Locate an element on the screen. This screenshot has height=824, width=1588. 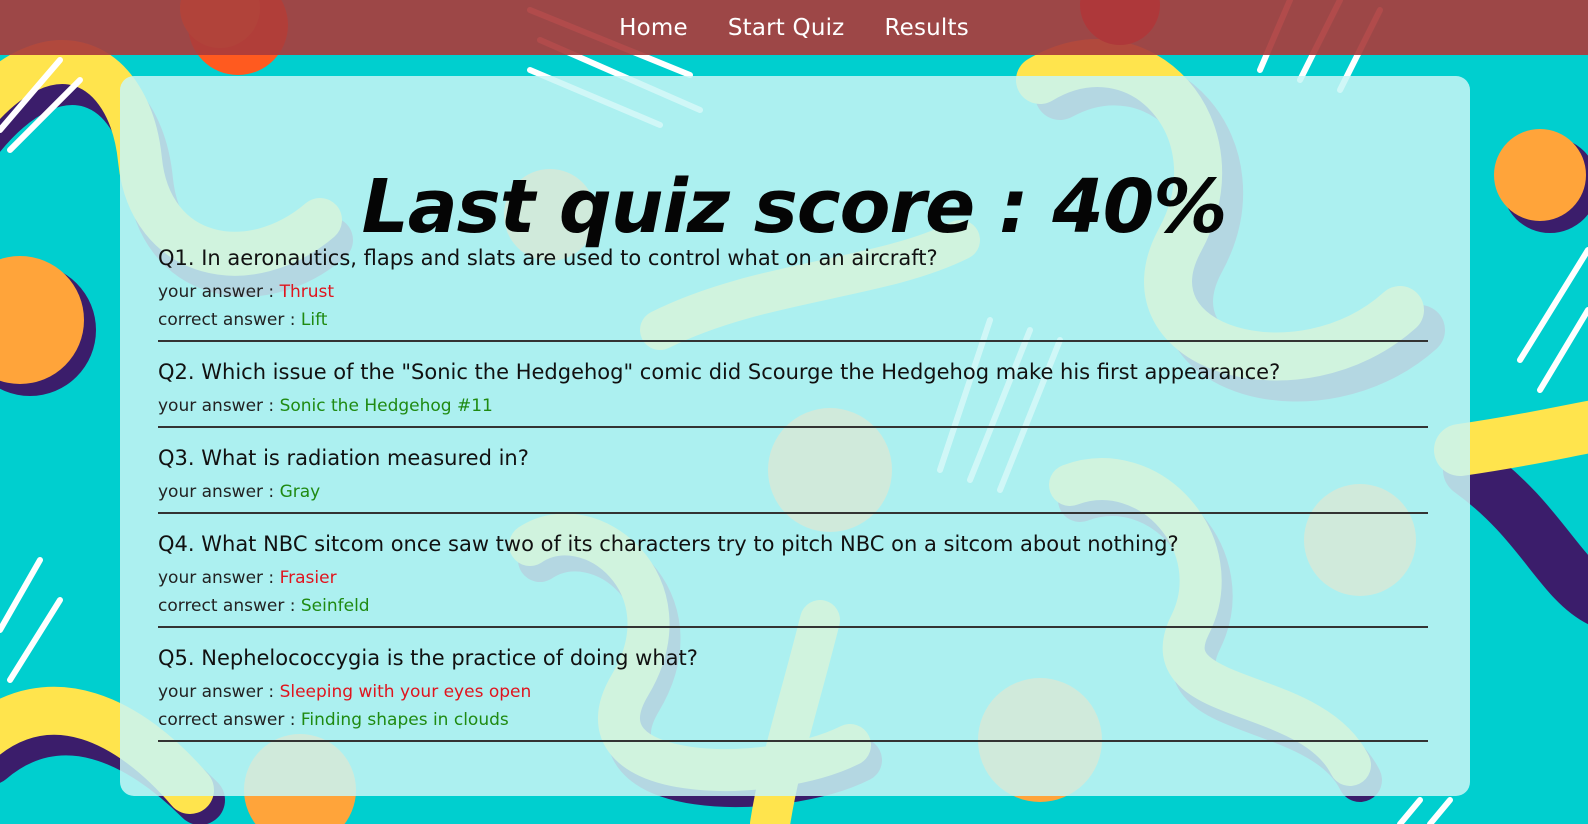
your-answer-line: your answer : Thrust is located at coordinates (793, 292).